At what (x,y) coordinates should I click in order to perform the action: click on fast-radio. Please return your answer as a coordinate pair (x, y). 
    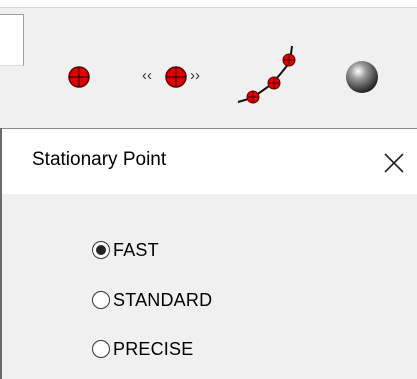
    Looking at the image, I should click on (101, 250).